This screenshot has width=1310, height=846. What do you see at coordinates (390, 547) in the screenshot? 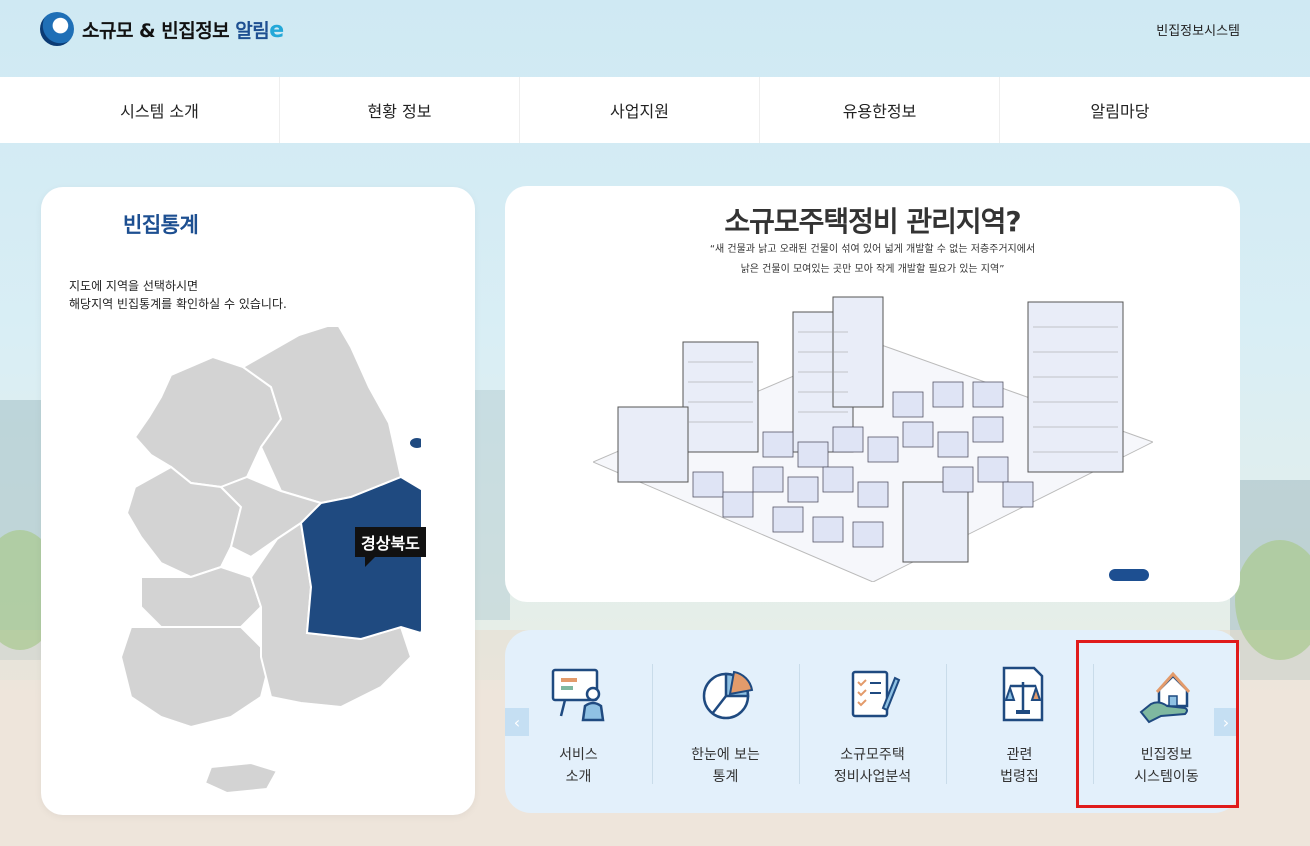
I see `map-region-tooltip: 경상북도` at bounding box center [390, 547].